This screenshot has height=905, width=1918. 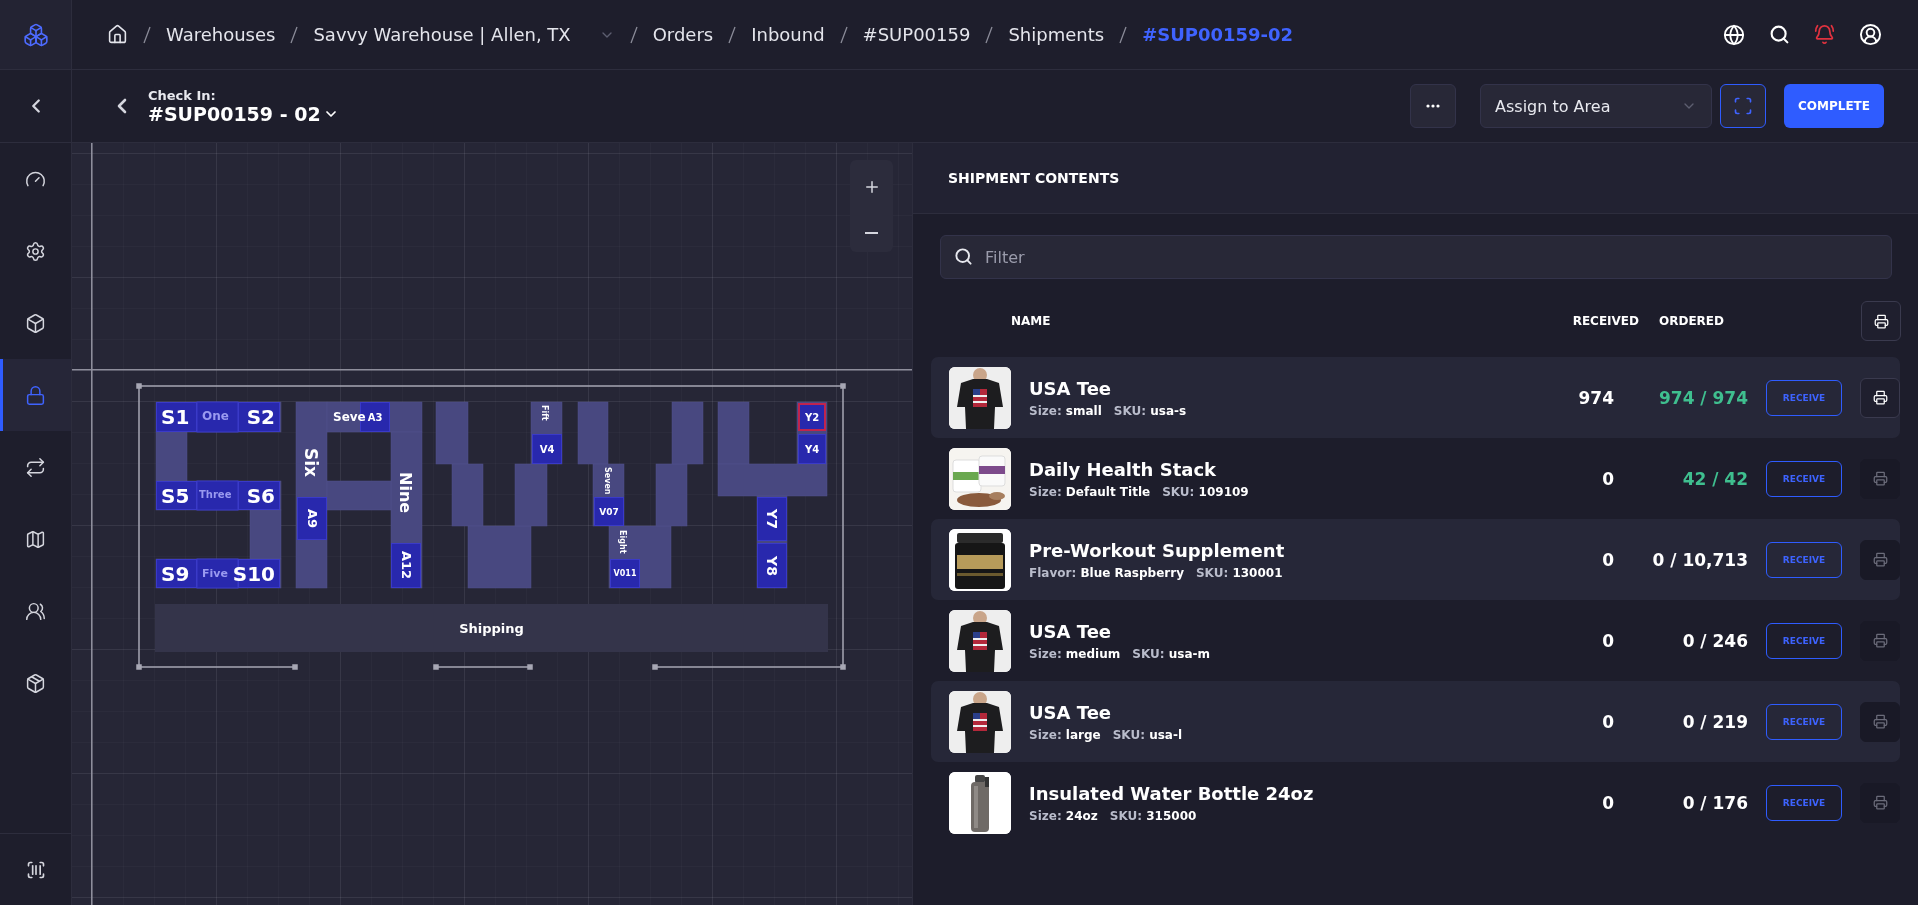 What do you see at coordinates (35, 539) in the screenshot?
I see `map-icon` at bounding box center [35, 539].